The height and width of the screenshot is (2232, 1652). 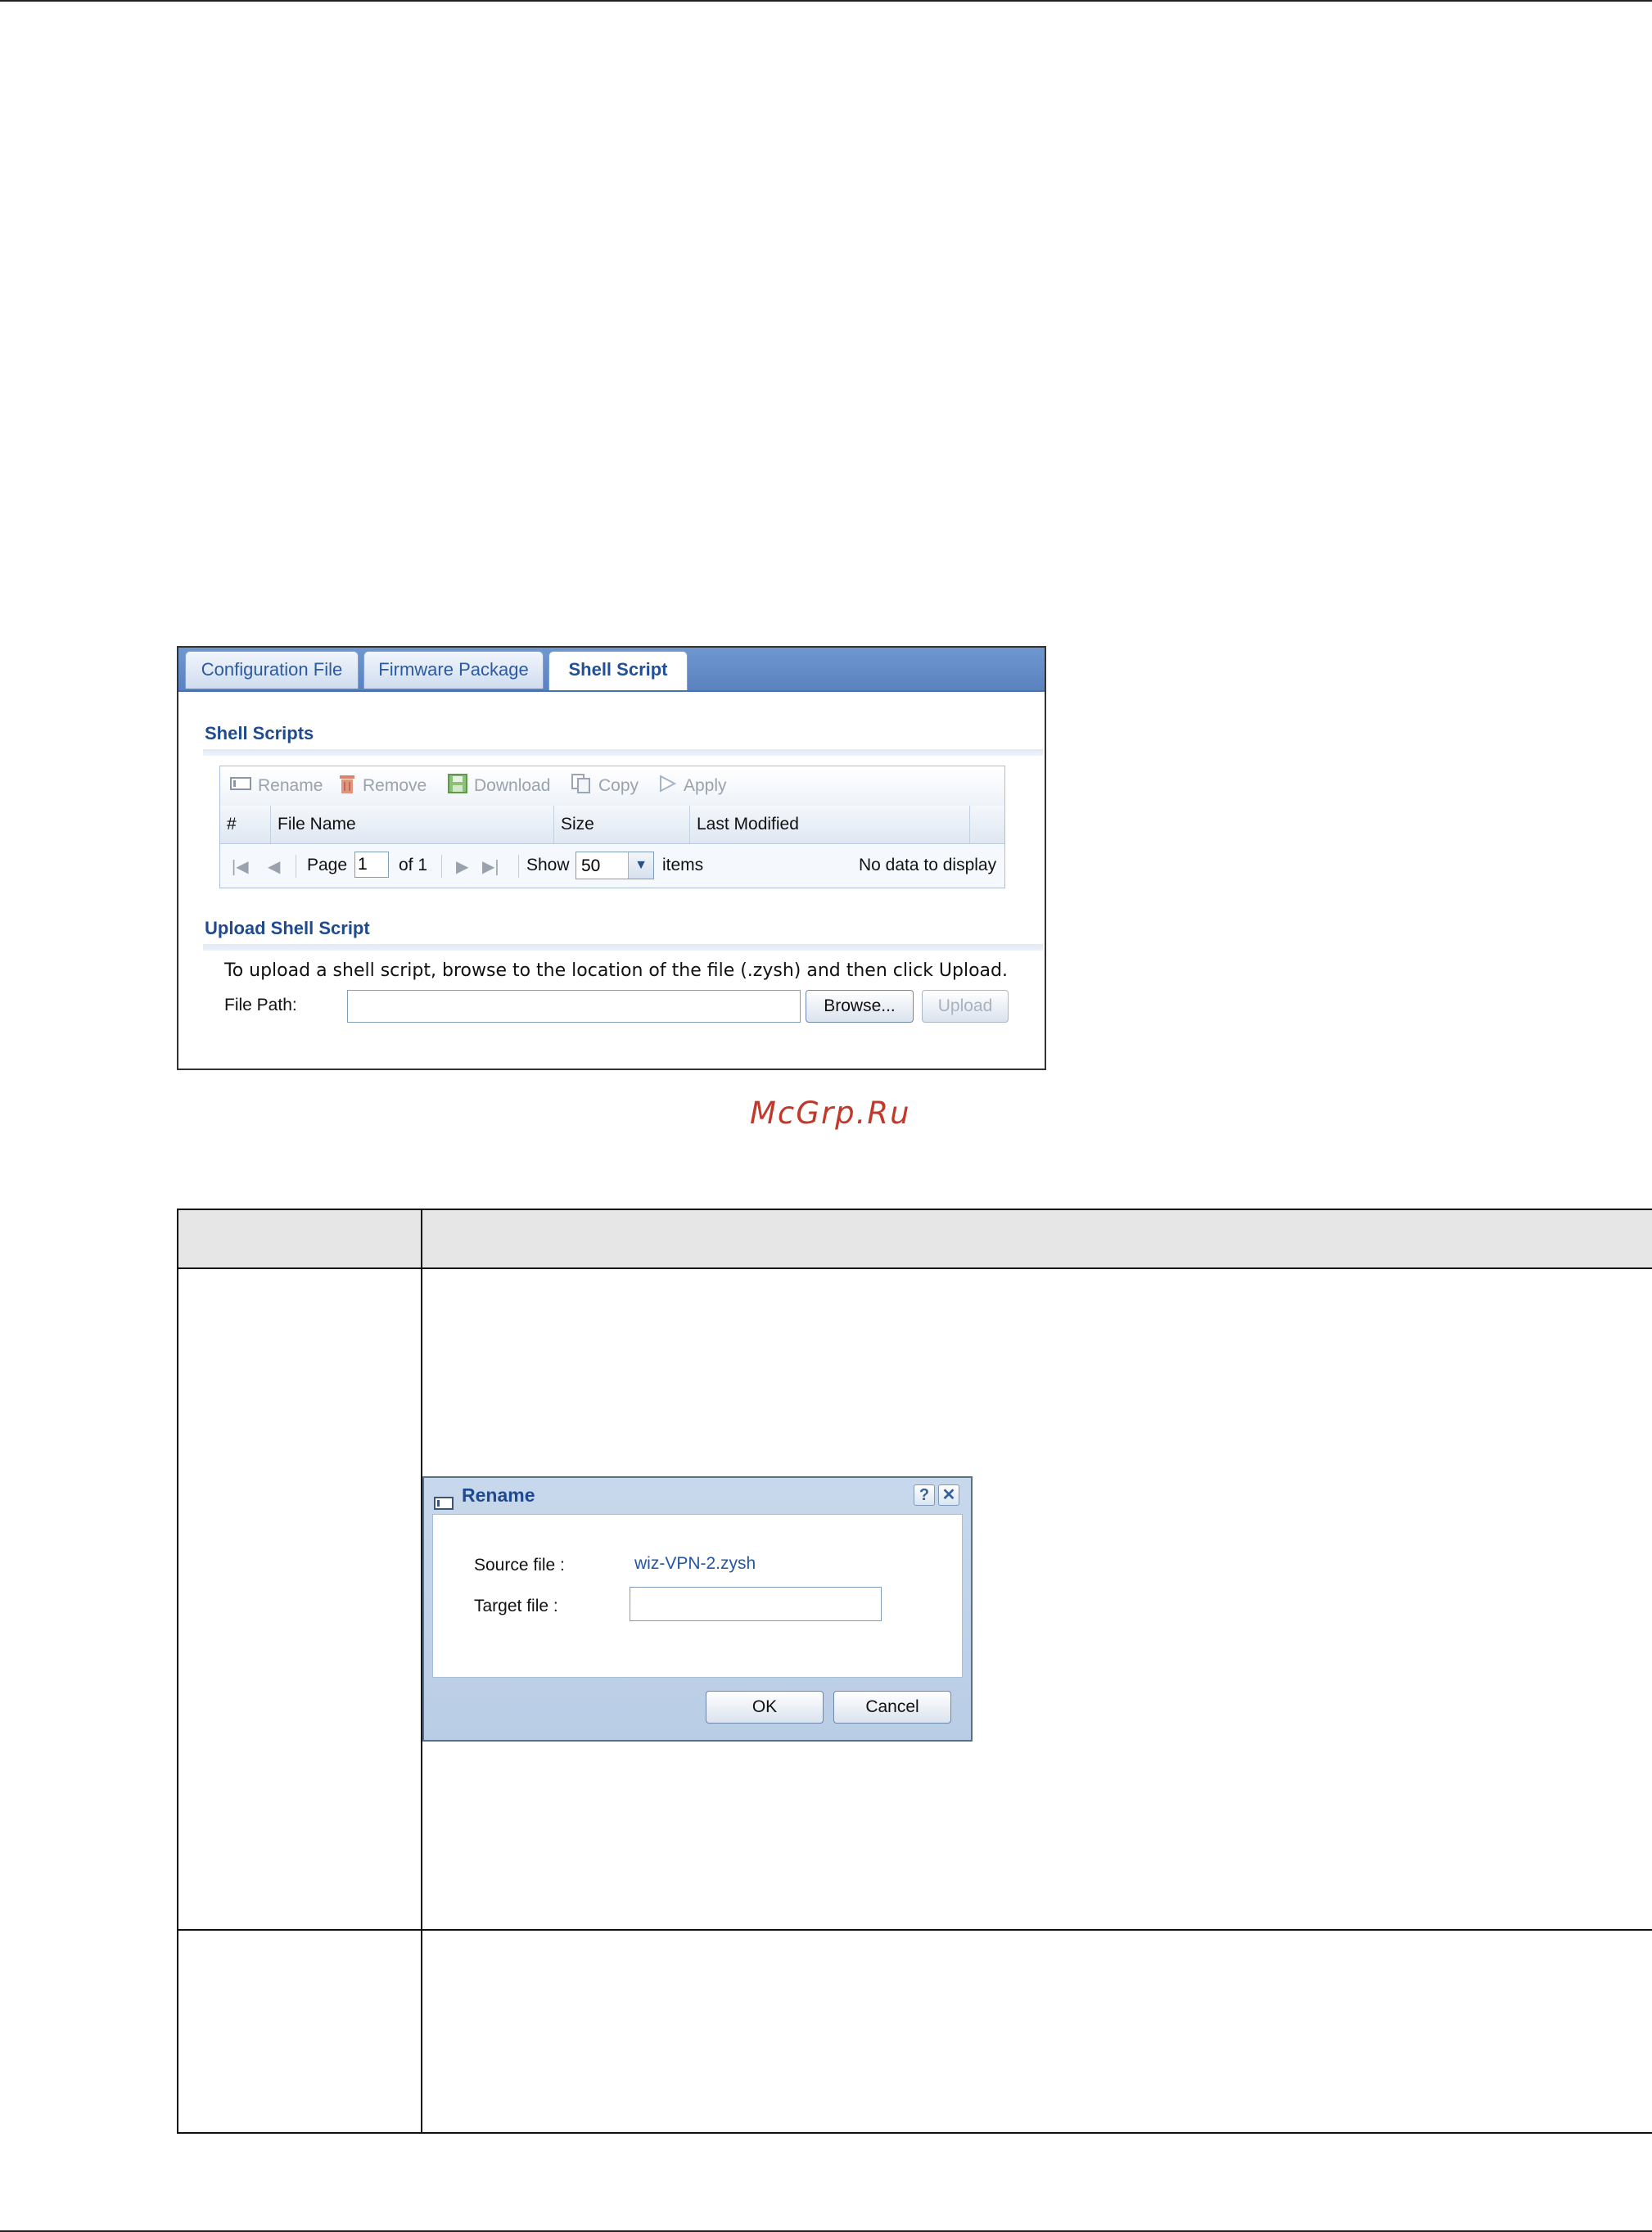 What do you see at coordinates (371, 865) in the screenshot?
I see `page-number-input: 1` at bounding box center [371, 865].